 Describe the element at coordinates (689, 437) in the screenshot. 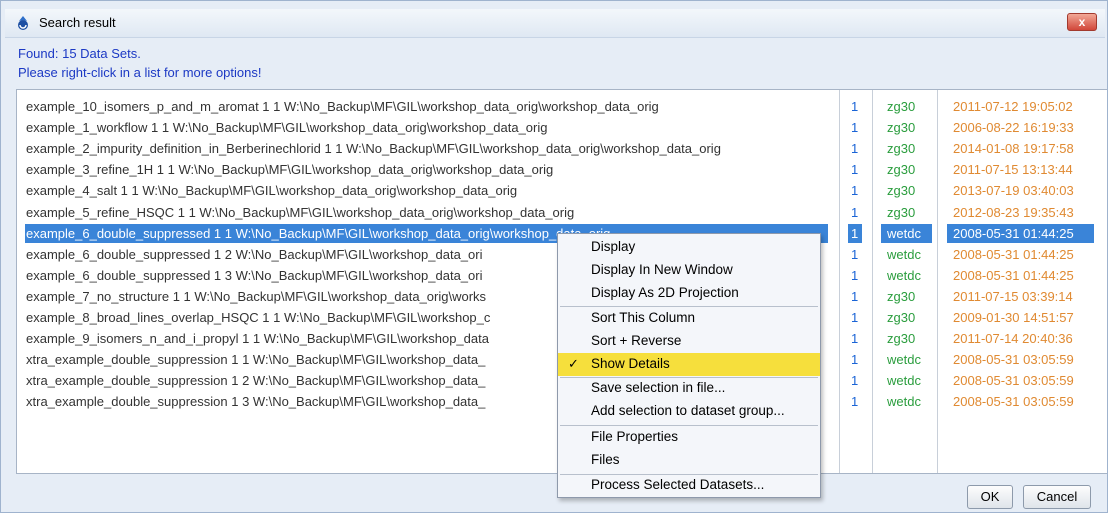

I see `menu-item-file-properties: File Properties` at that location.